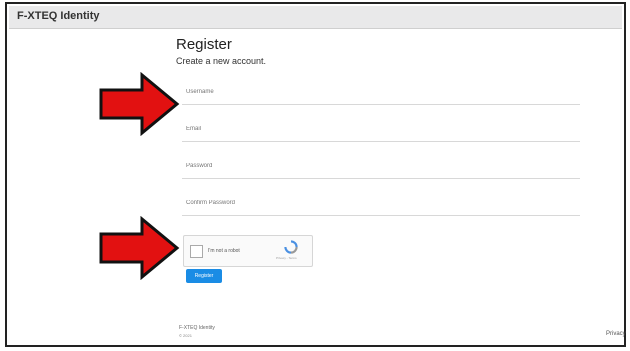  Describe the element at coordinates (286, 258) in the screenshot. I see `recaptcha-fineprint: Privacy - Terms` at that location.